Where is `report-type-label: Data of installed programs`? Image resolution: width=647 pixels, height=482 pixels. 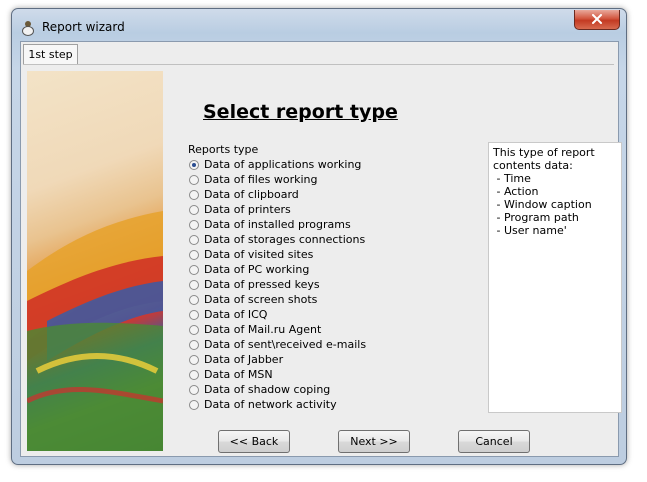
report-type-label: Data of installed programs is located at coordinates (277, 224).